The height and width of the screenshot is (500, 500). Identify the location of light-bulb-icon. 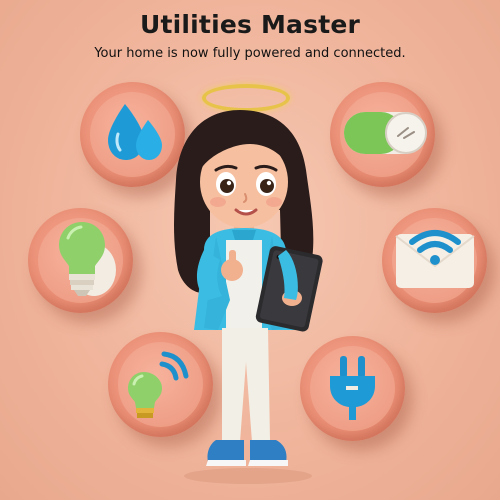
(87, 259).